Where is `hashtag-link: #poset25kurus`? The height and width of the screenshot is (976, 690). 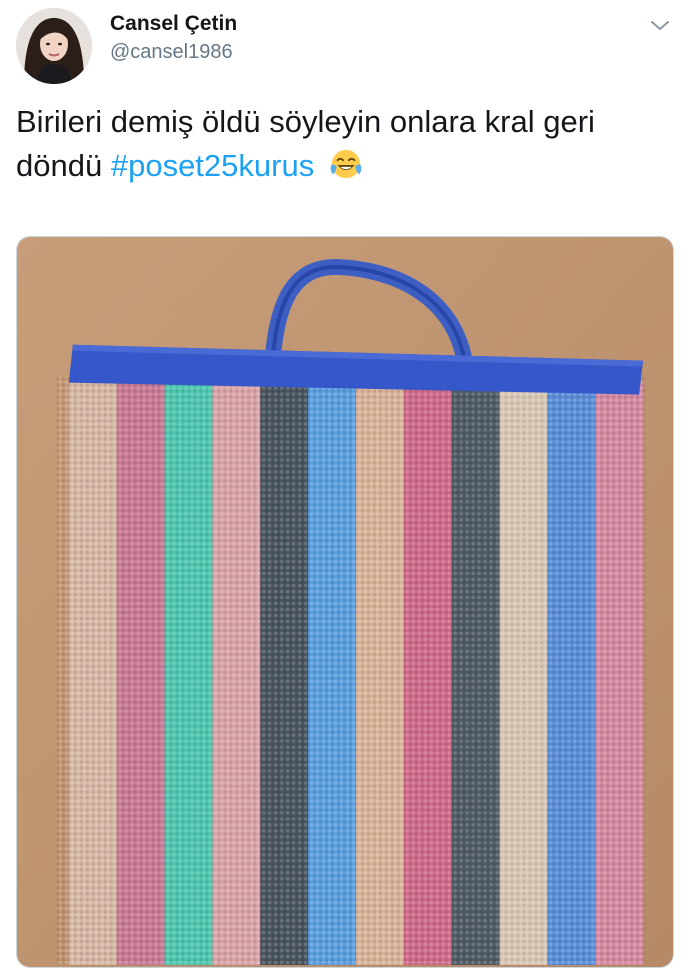
hashtag-link: #poset25kurus is located at coordinates (212, 165).